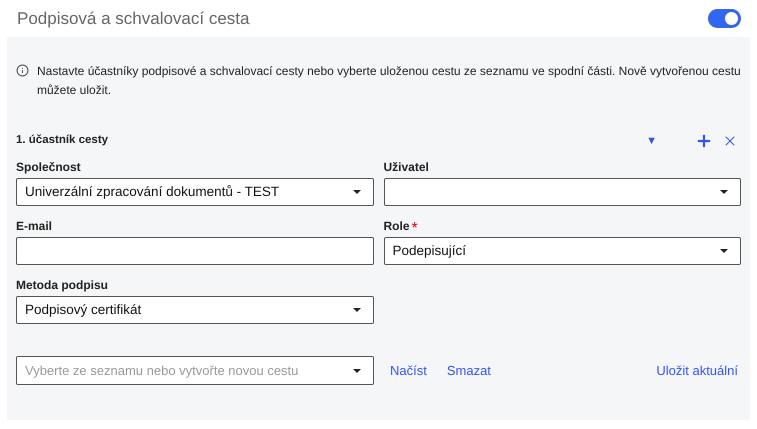 This screenshot has height=429, width=757. What do you see at coordinates (63, 140) in the screenshot?
I see `participant-title: 1. účastník cesty` at bounding box center [63, 140].